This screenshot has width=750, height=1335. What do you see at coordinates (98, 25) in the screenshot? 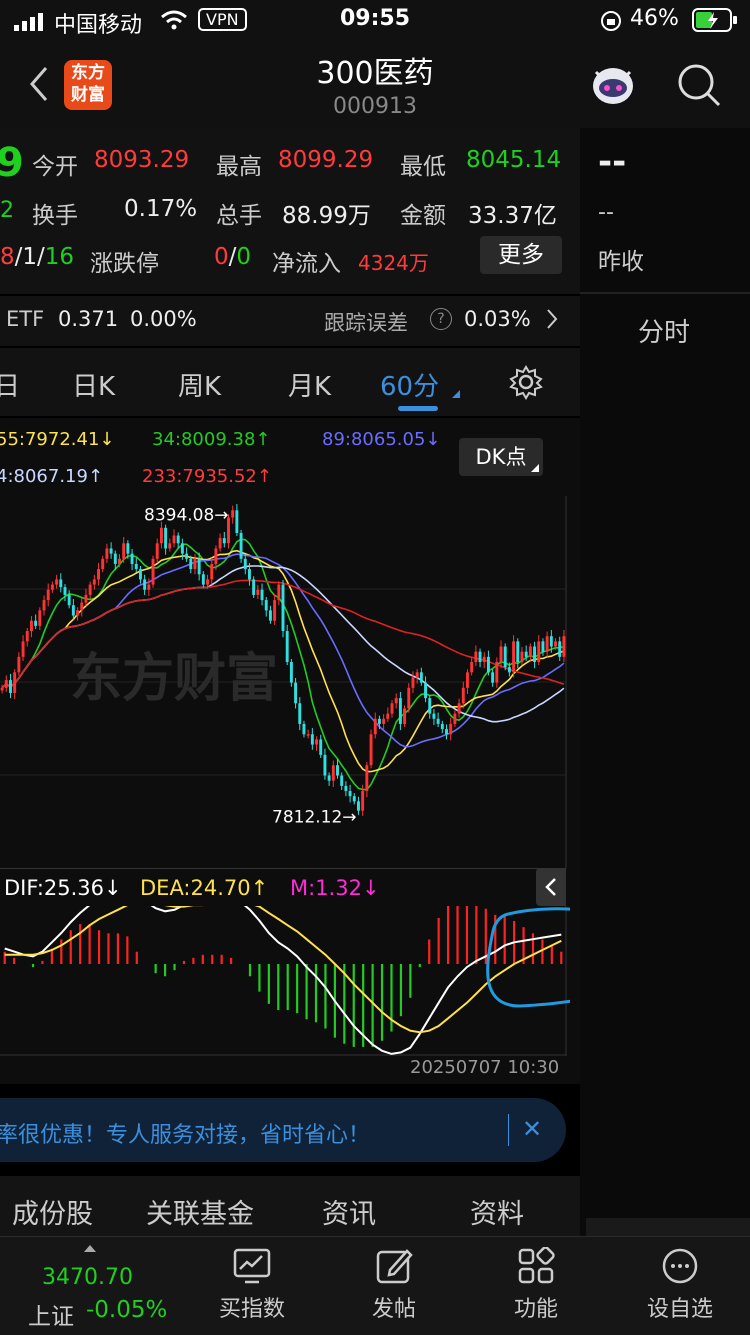
I see `carrier-label: 中国移动` at bounding box center [98, 25].